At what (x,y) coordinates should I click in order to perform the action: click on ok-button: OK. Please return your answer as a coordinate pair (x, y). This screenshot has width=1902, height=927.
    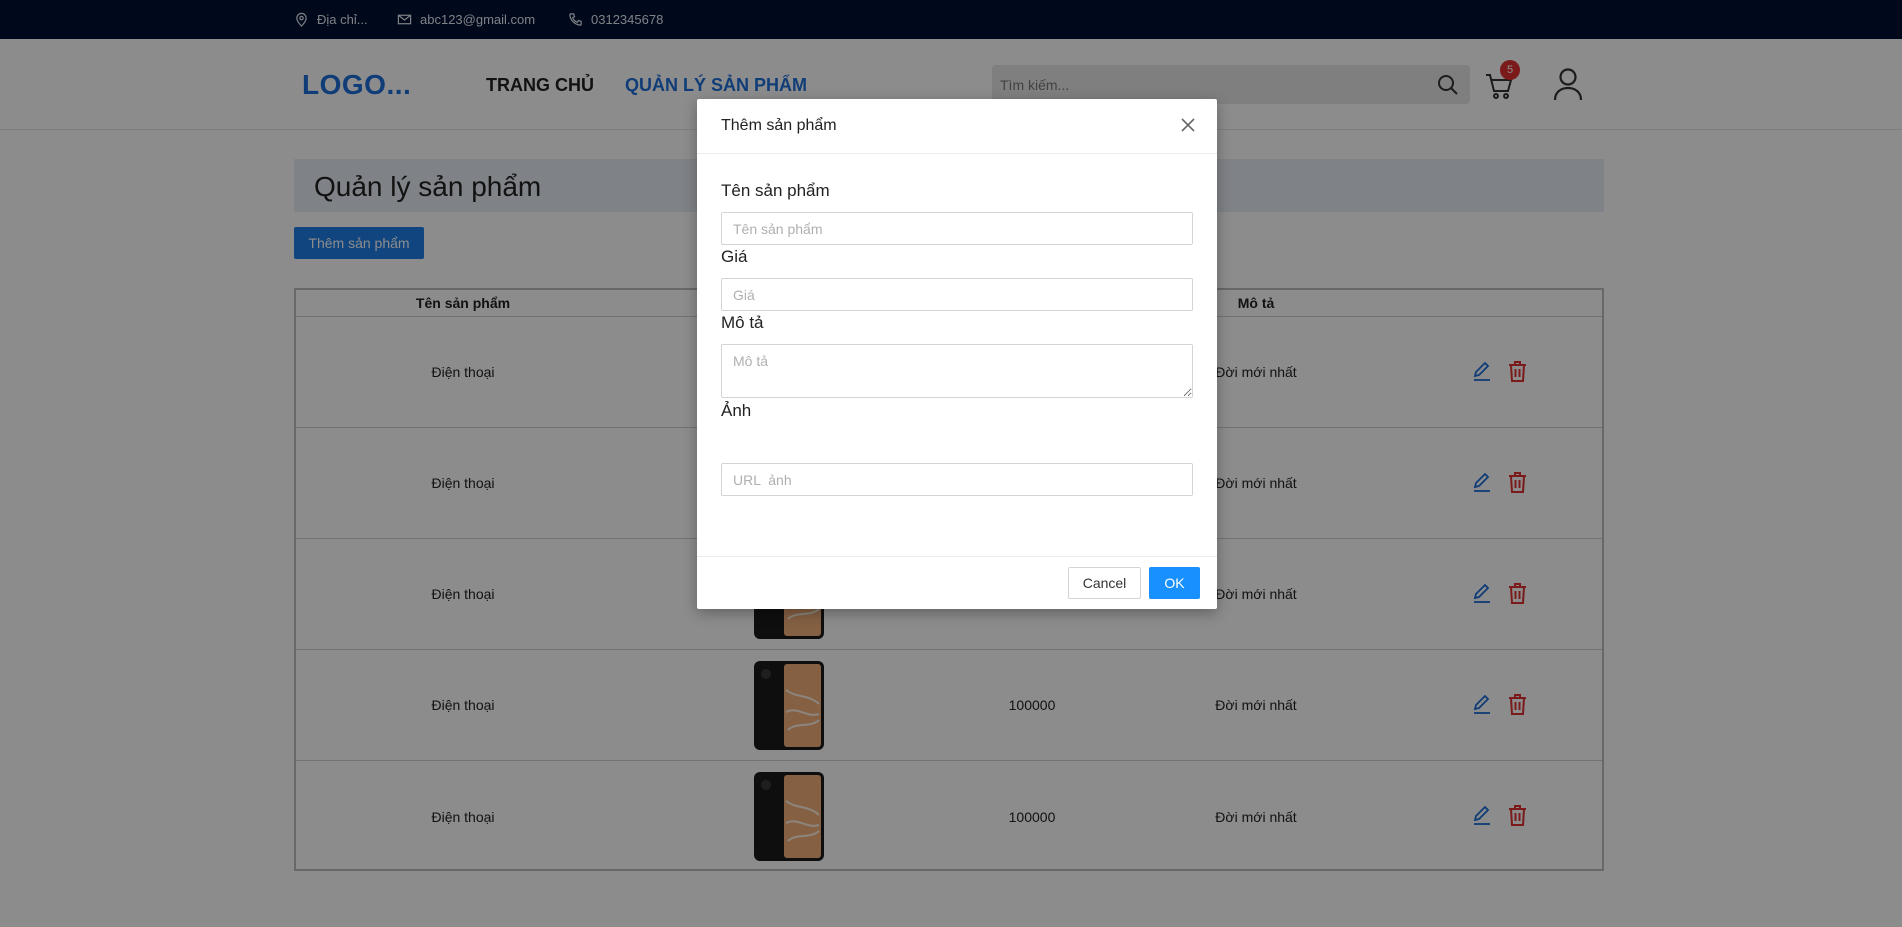
    Looking at the image, I should click on (1174, 583).